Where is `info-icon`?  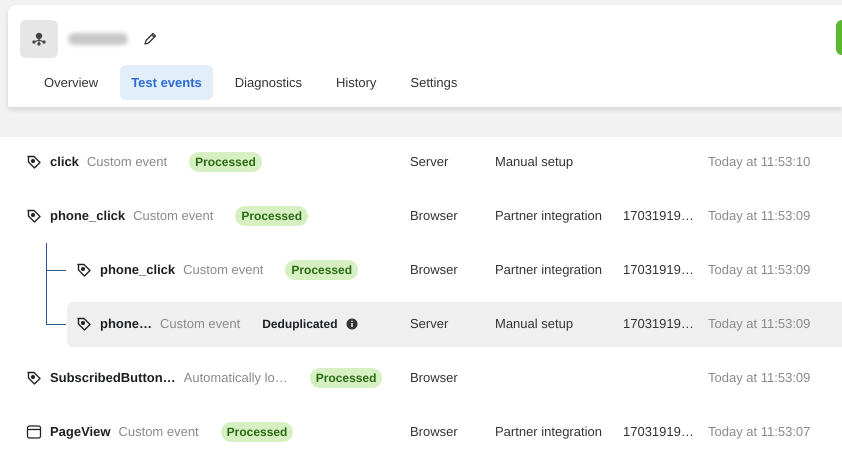 info-icon is located at coordinates (352, 324).